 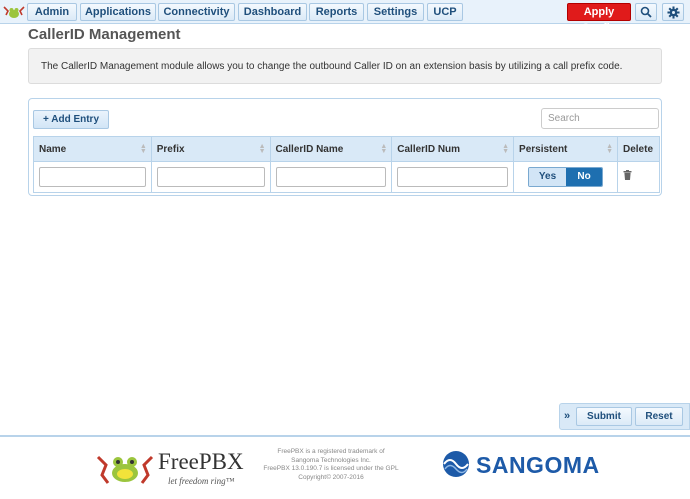 I want to click on nav-connectivity: Connectivity, so click(x=196, y=12).